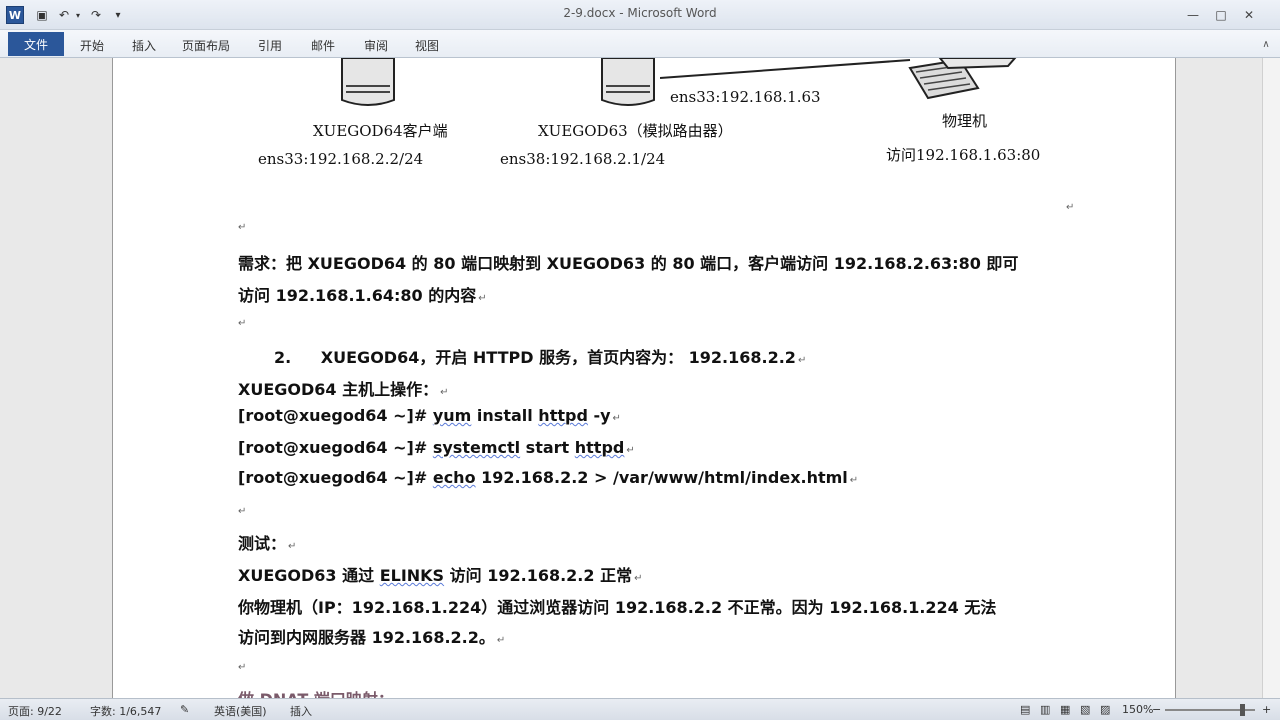  I want to click on close-button: ✕, so click(1249, 15).